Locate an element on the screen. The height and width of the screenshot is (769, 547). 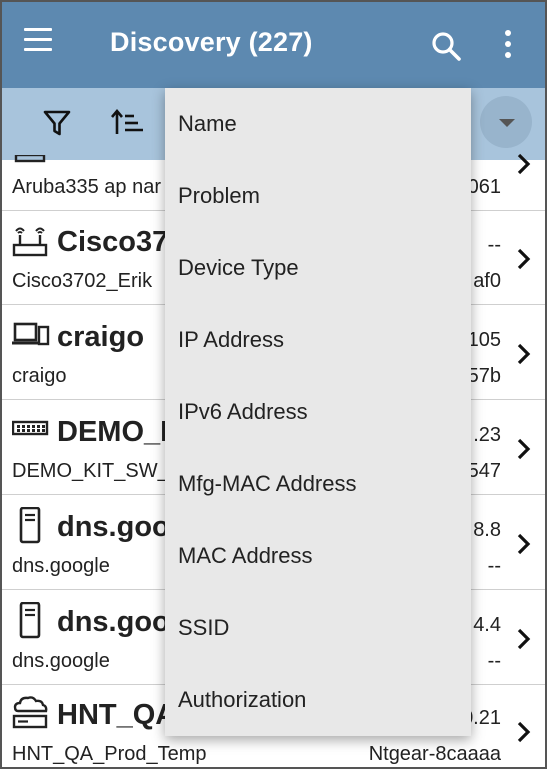
device-subtitle: Aruba335 ap nar is located at coordinates (87, 187).